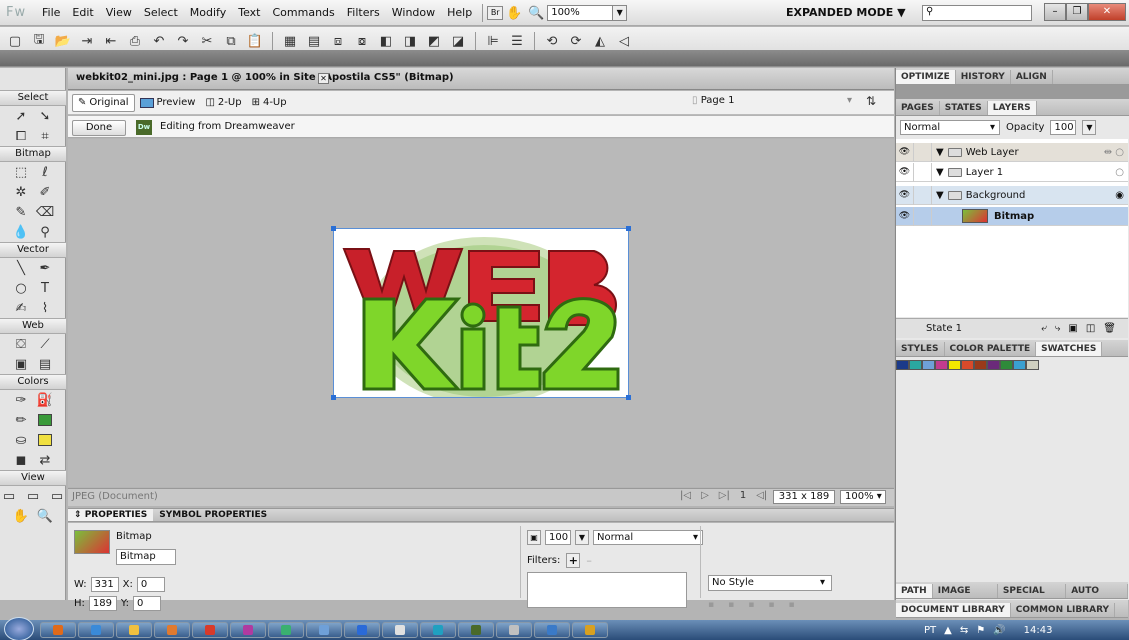  What do you see at coordinates (1063, 127) in the screenshot?
I see `layer-opacity-input: 100` at bounding box center [1063, 127].